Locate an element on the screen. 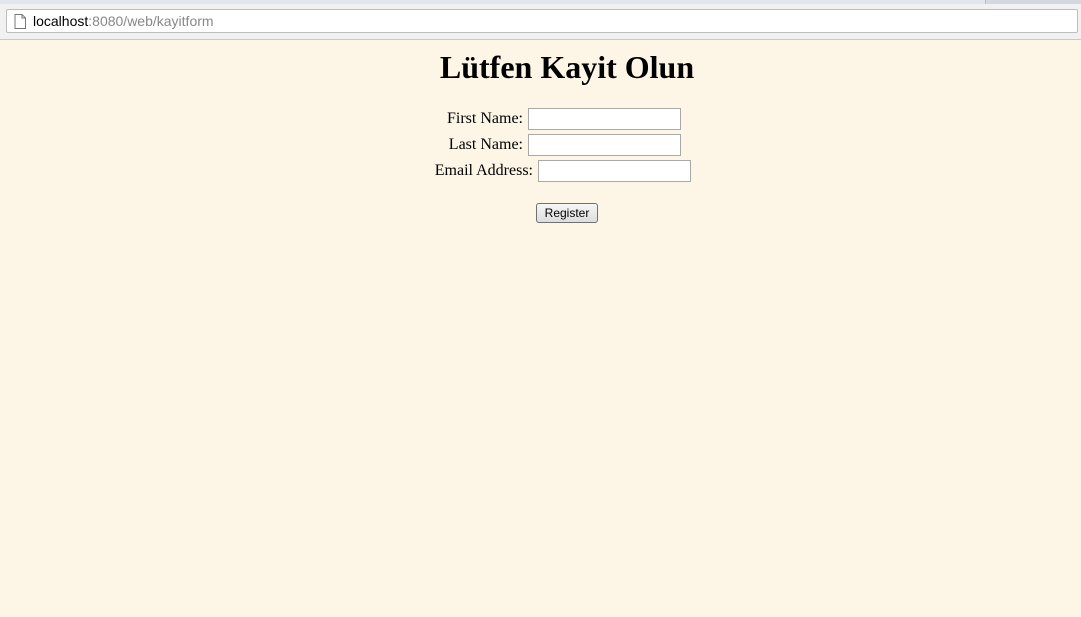 This screenshot has height=617, width=1081. email-row: Email Address: is located at coordinates (540, 171).